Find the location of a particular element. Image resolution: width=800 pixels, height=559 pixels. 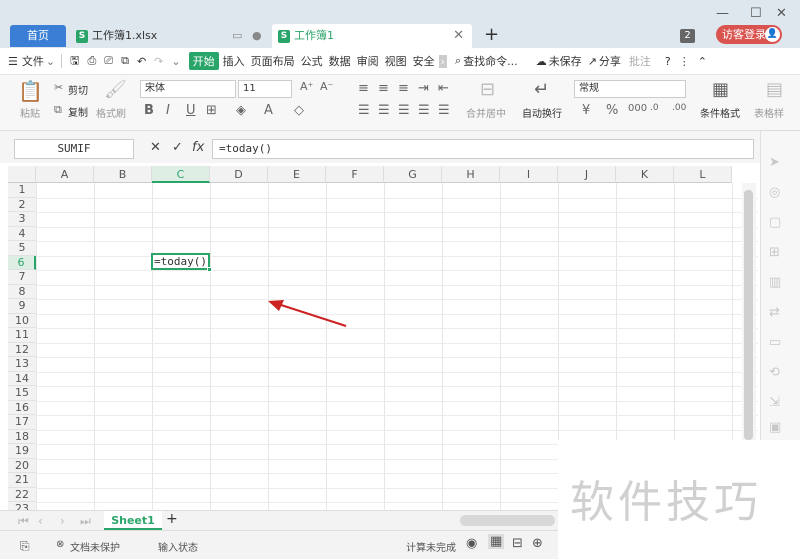

cancel-icon: ✕ is located at coordinates (155, 147).